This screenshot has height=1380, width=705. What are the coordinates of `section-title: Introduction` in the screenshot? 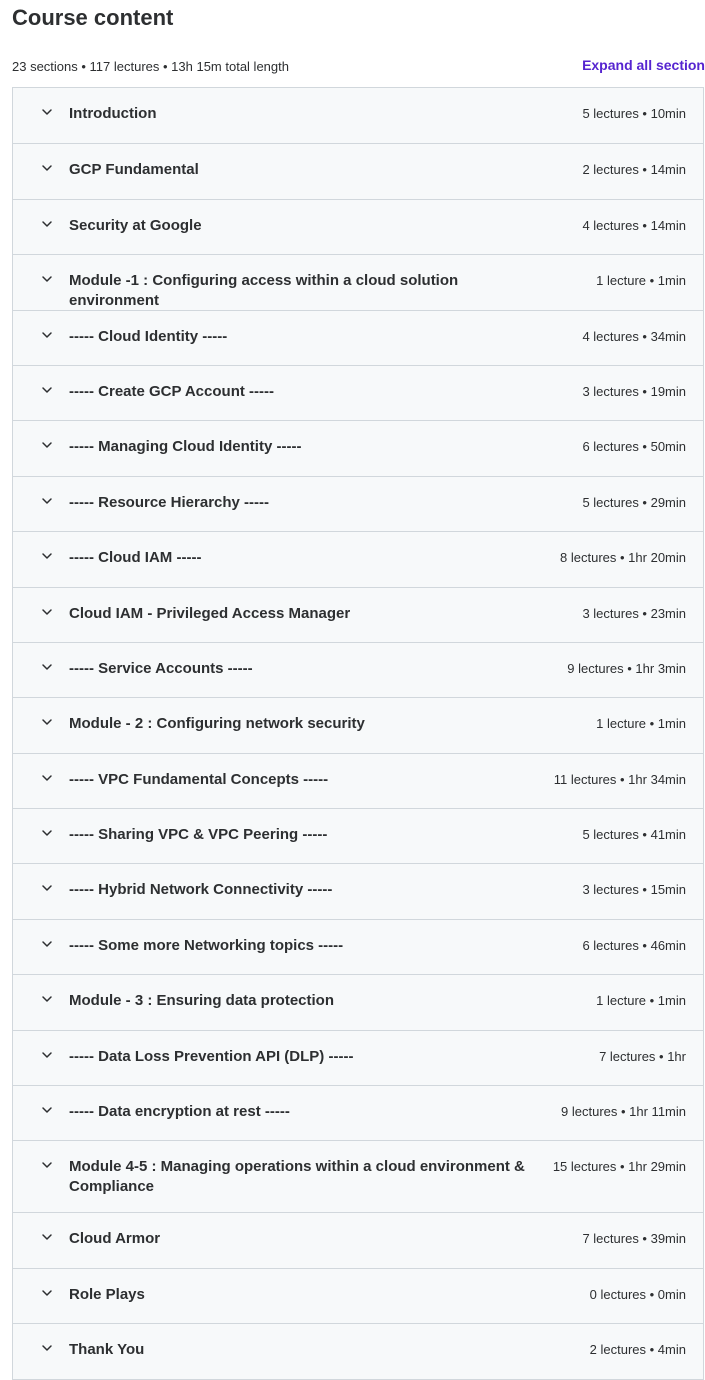 It's located at (113, 113).